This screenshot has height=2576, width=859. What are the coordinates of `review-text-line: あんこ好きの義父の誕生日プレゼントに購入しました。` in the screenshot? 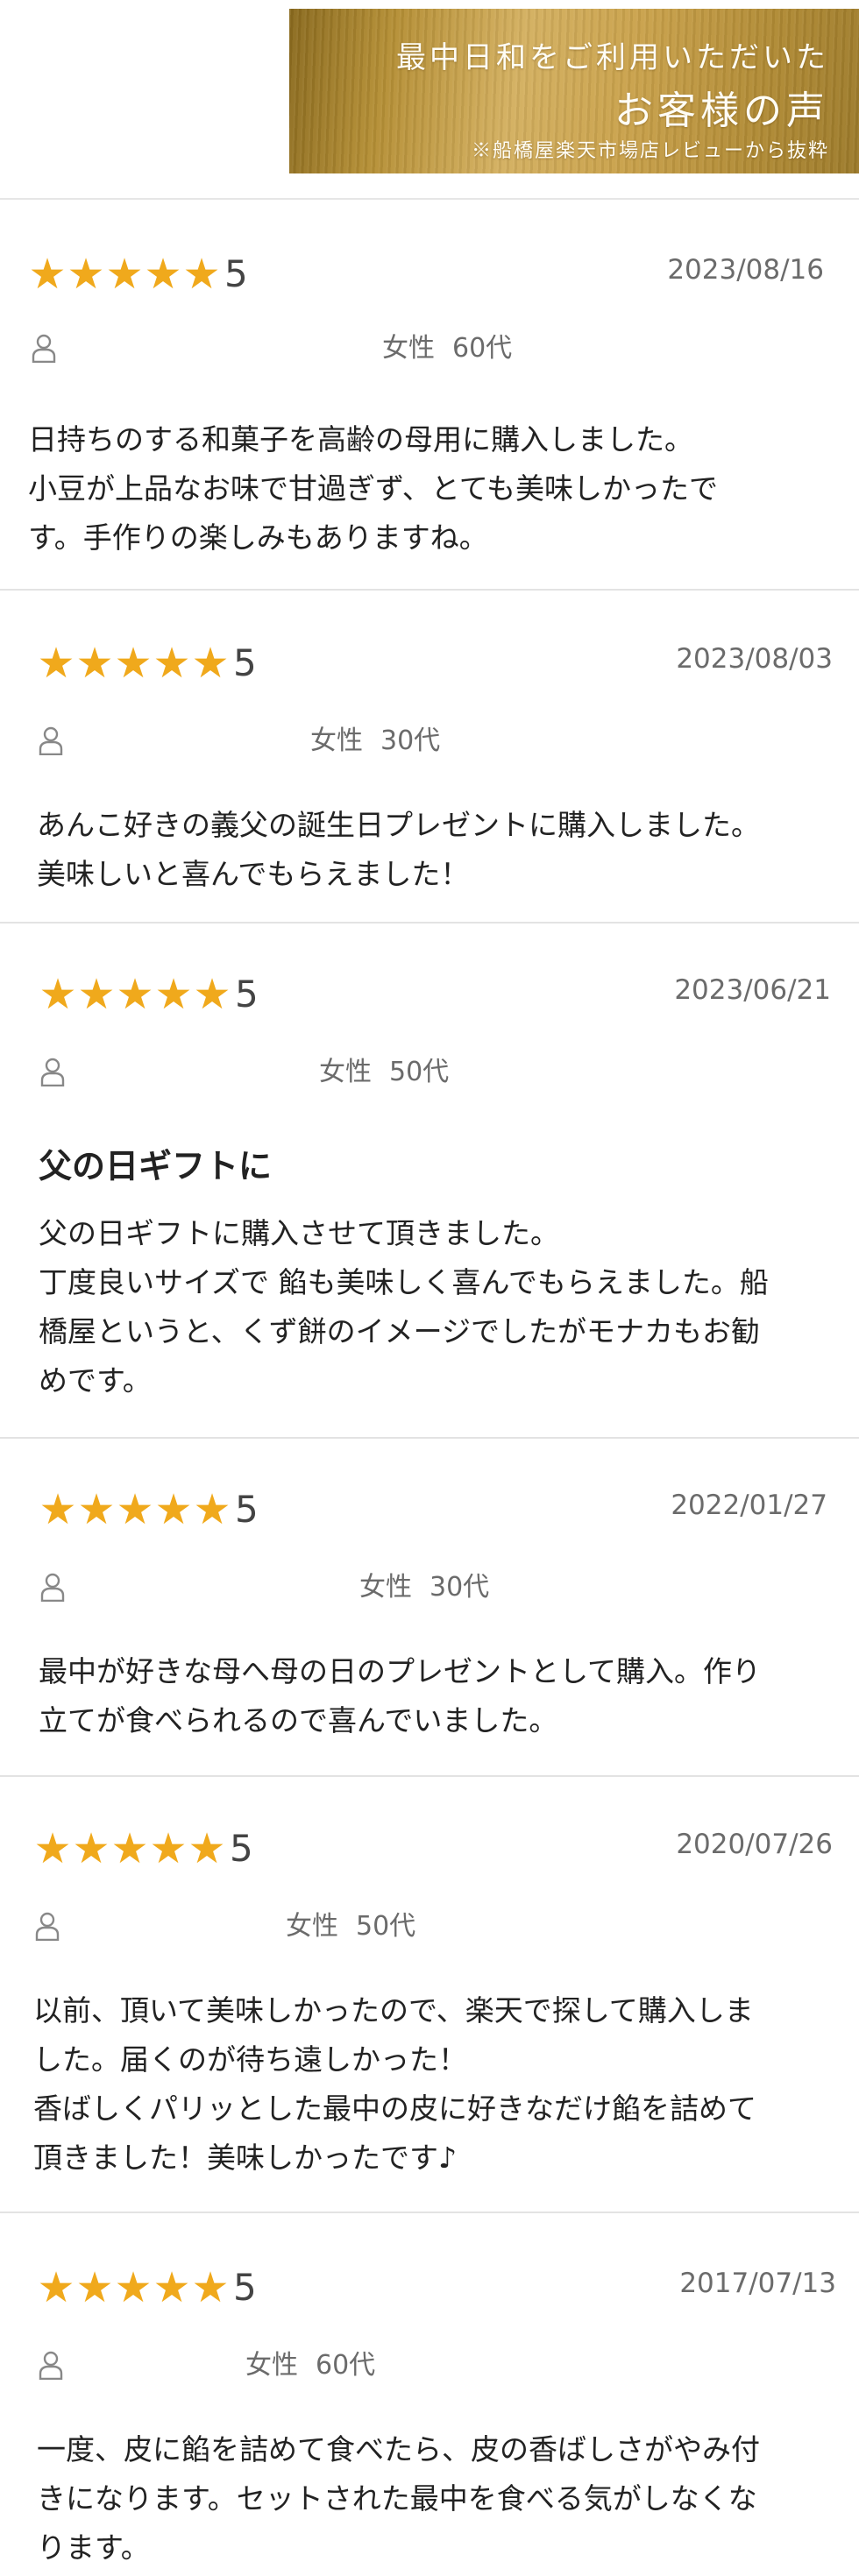 It's located at (398, 825).